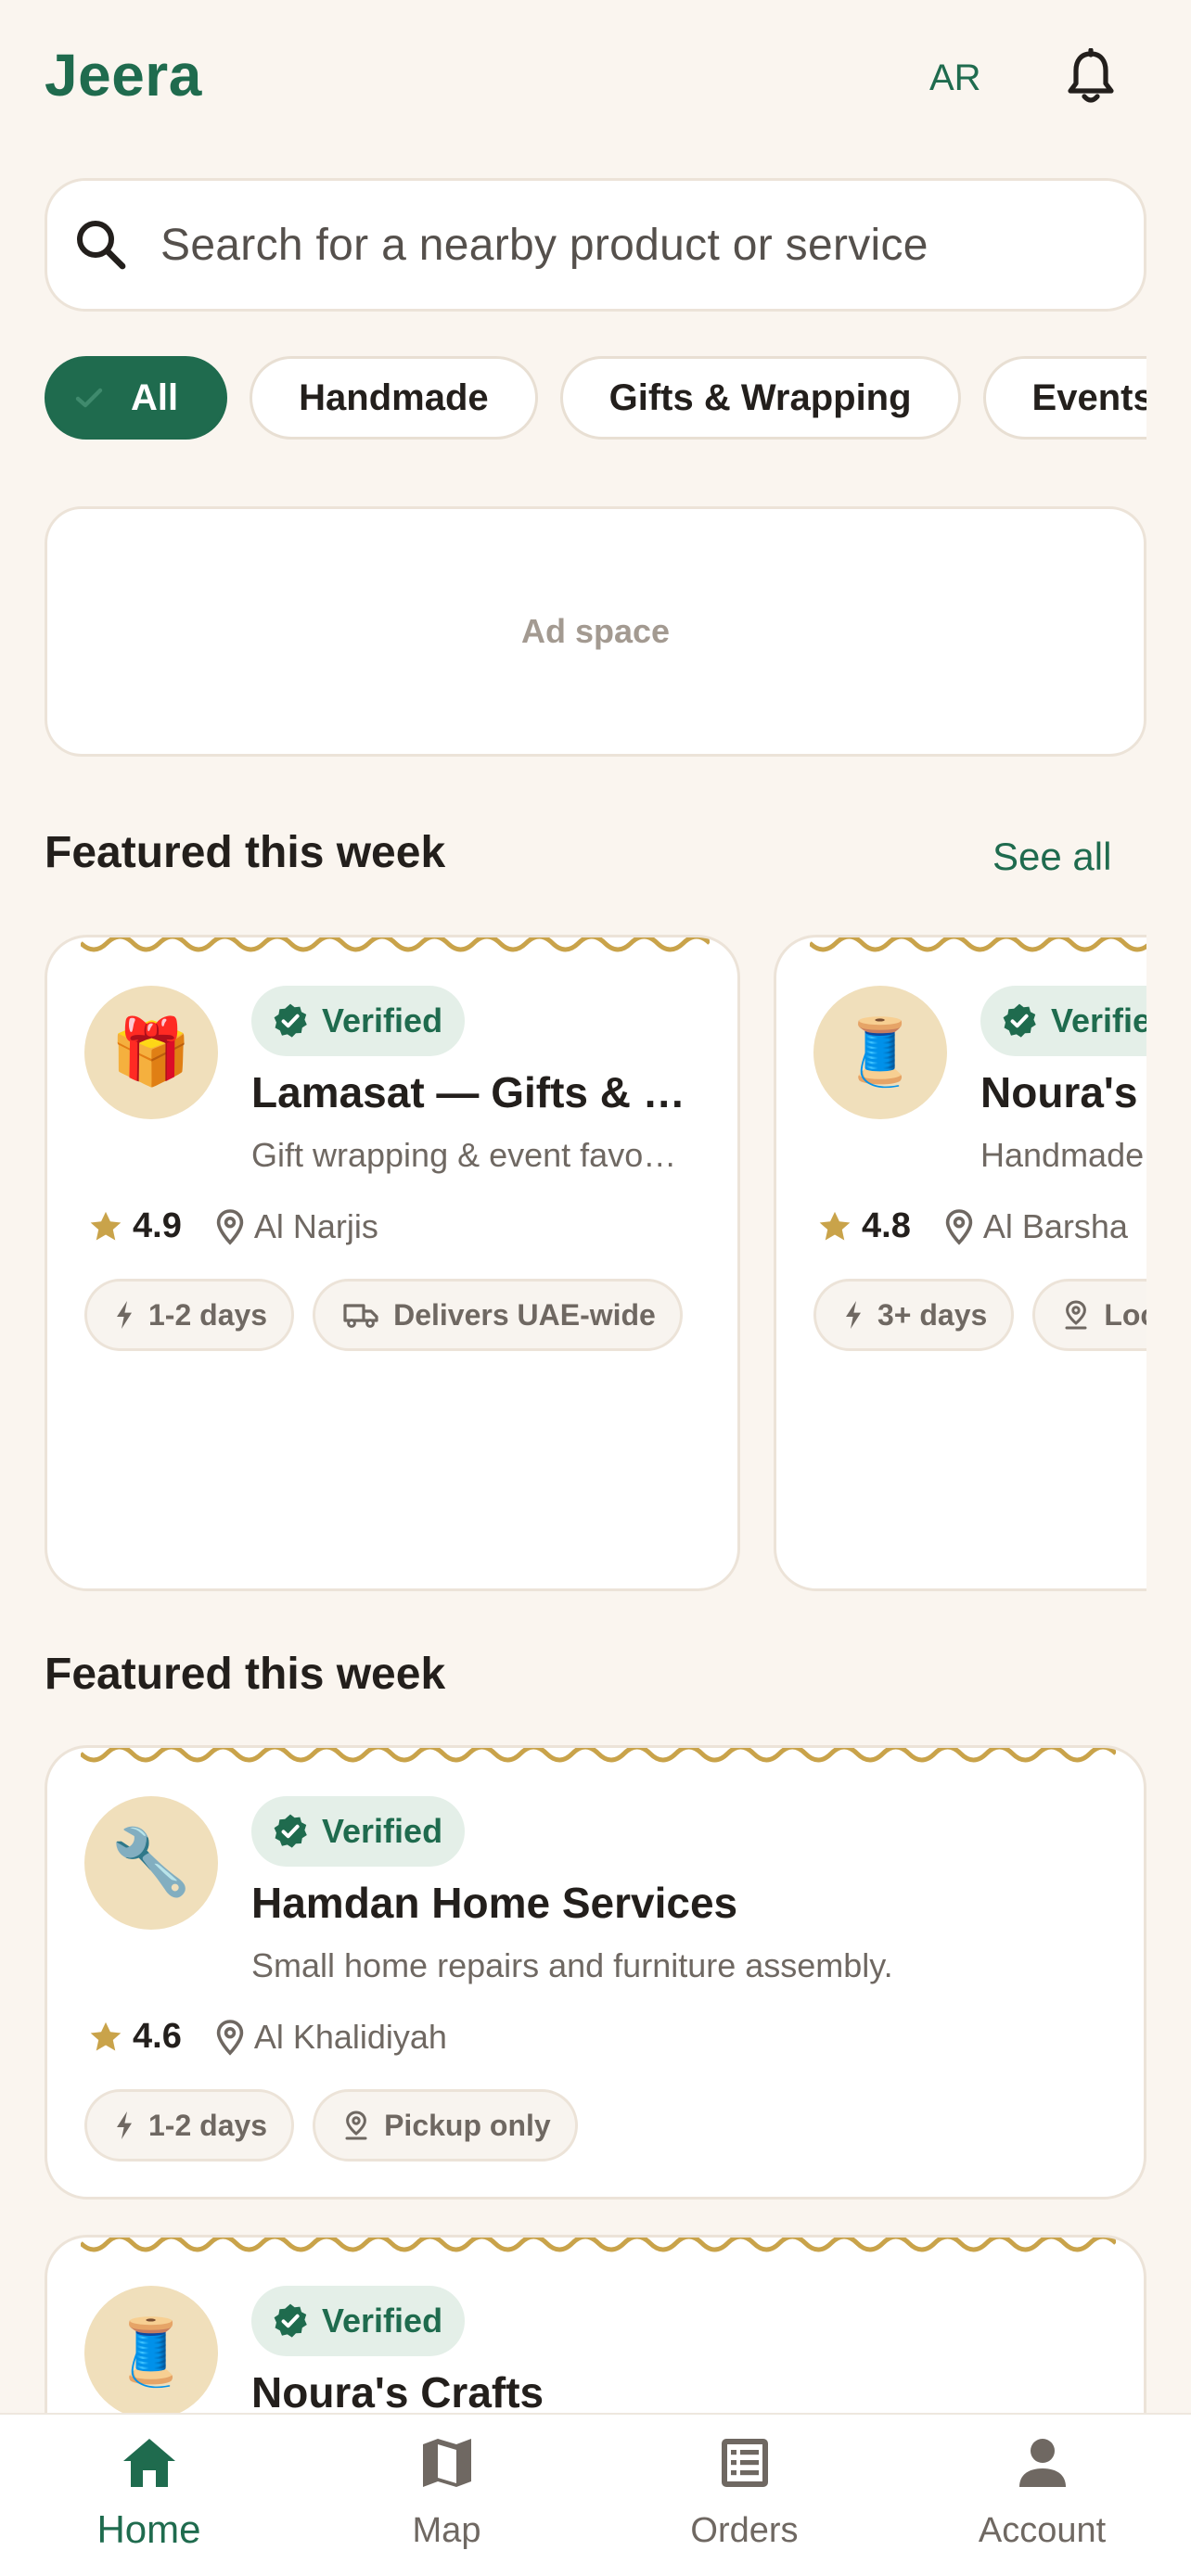 The height and width of the screenshot is (2576, 1191). I want to click on orders-icon, so click(744, 2463).